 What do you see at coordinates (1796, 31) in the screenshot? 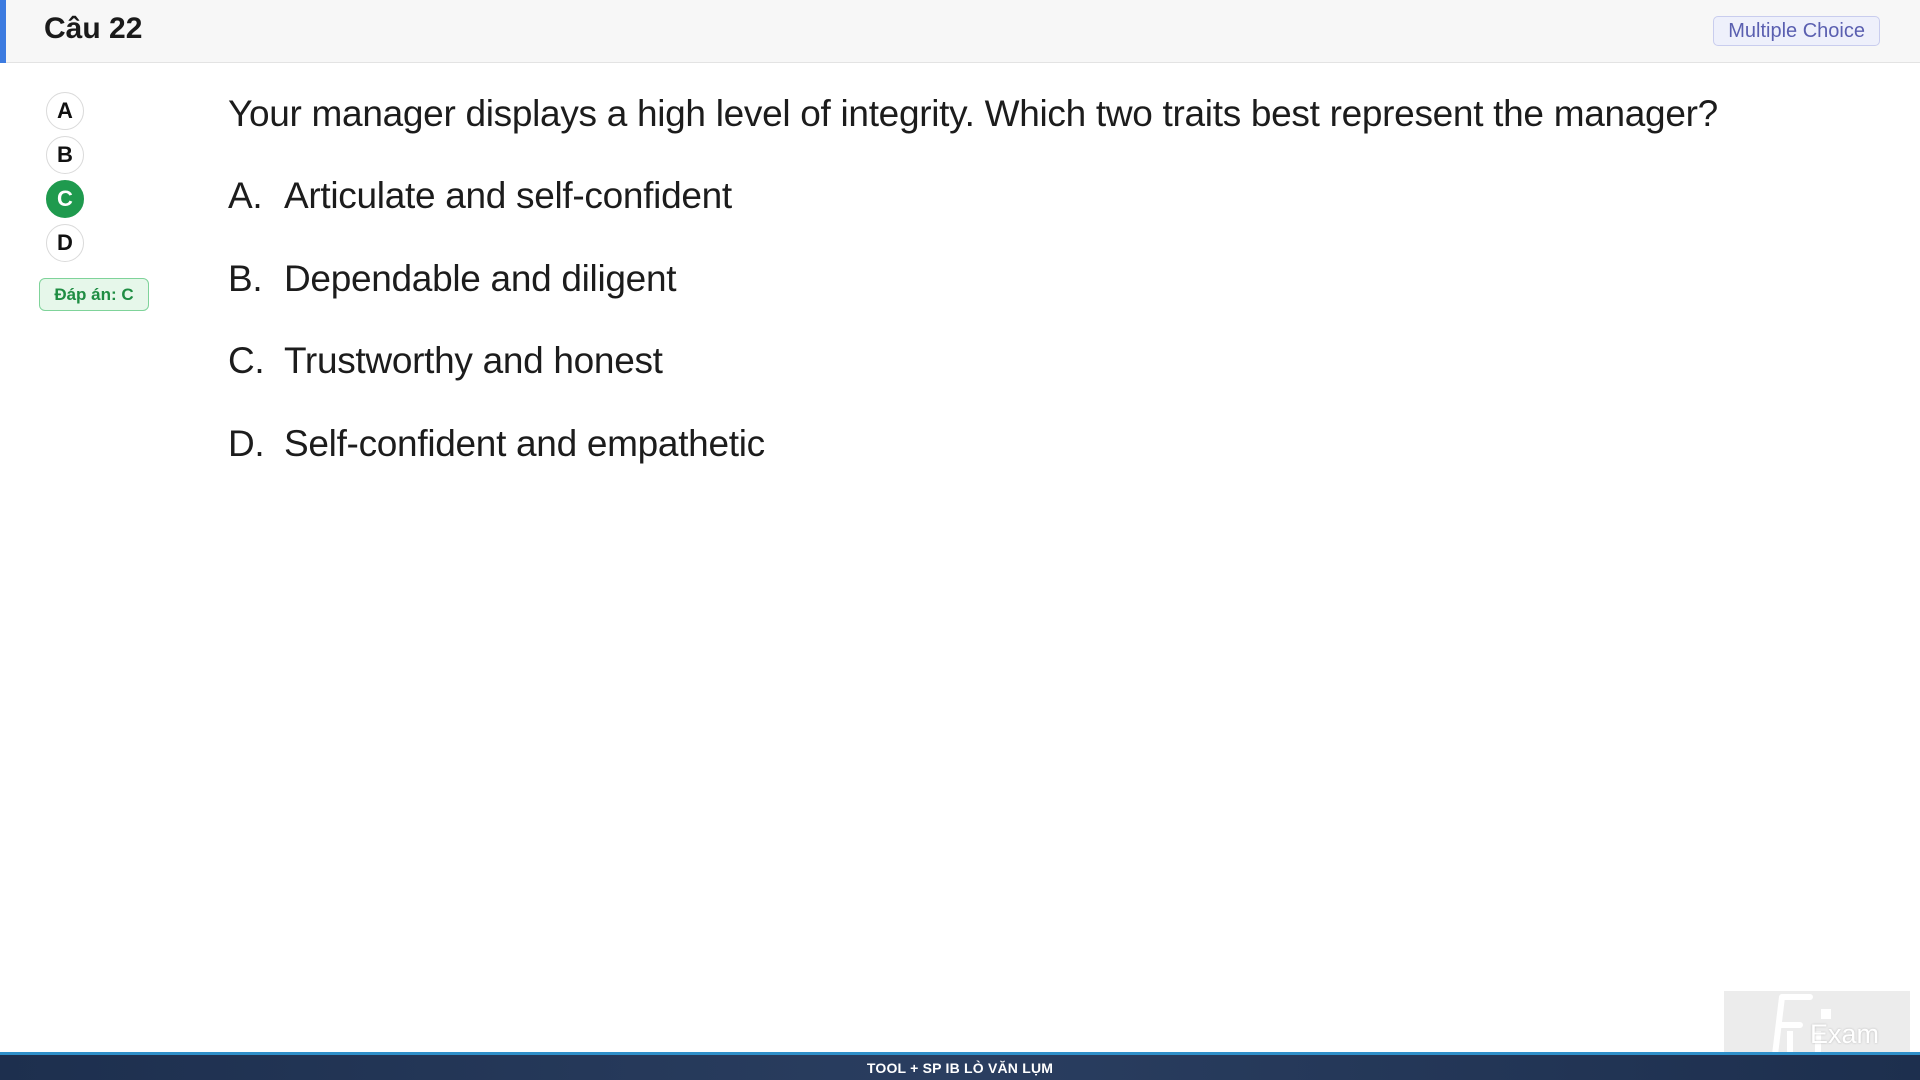
I see `question-type-badge: Multiple Choice` at bounding box center [1796, 31].